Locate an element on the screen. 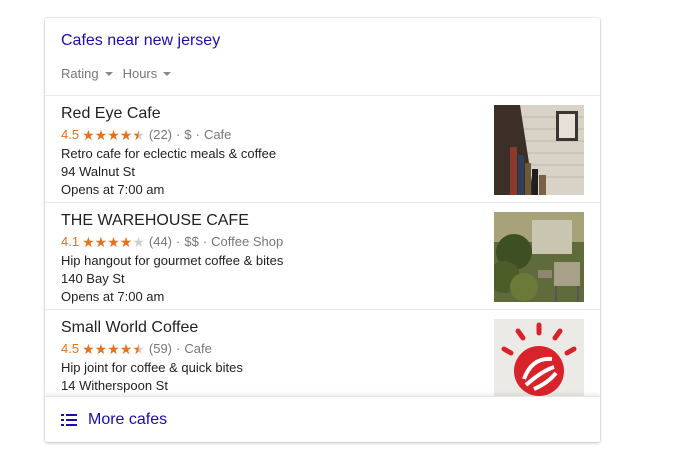 Image resolution: width=677 pixels, height=461 pixels. review-count: (22) is located at coordinates (160, 134).